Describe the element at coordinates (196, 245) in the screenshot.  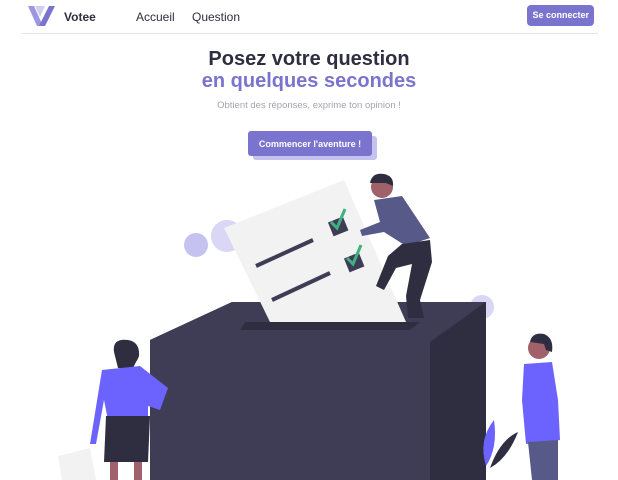
I see `decor-circle` at that location.